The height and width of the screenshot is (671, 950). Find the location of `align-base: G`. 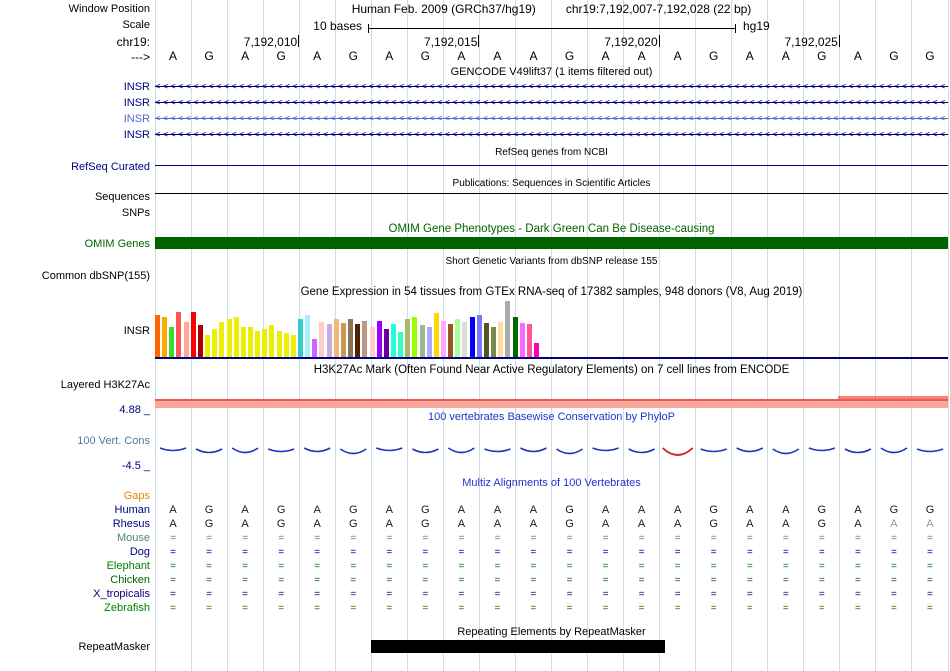

align-base: G is located at coordinates (281, 524).